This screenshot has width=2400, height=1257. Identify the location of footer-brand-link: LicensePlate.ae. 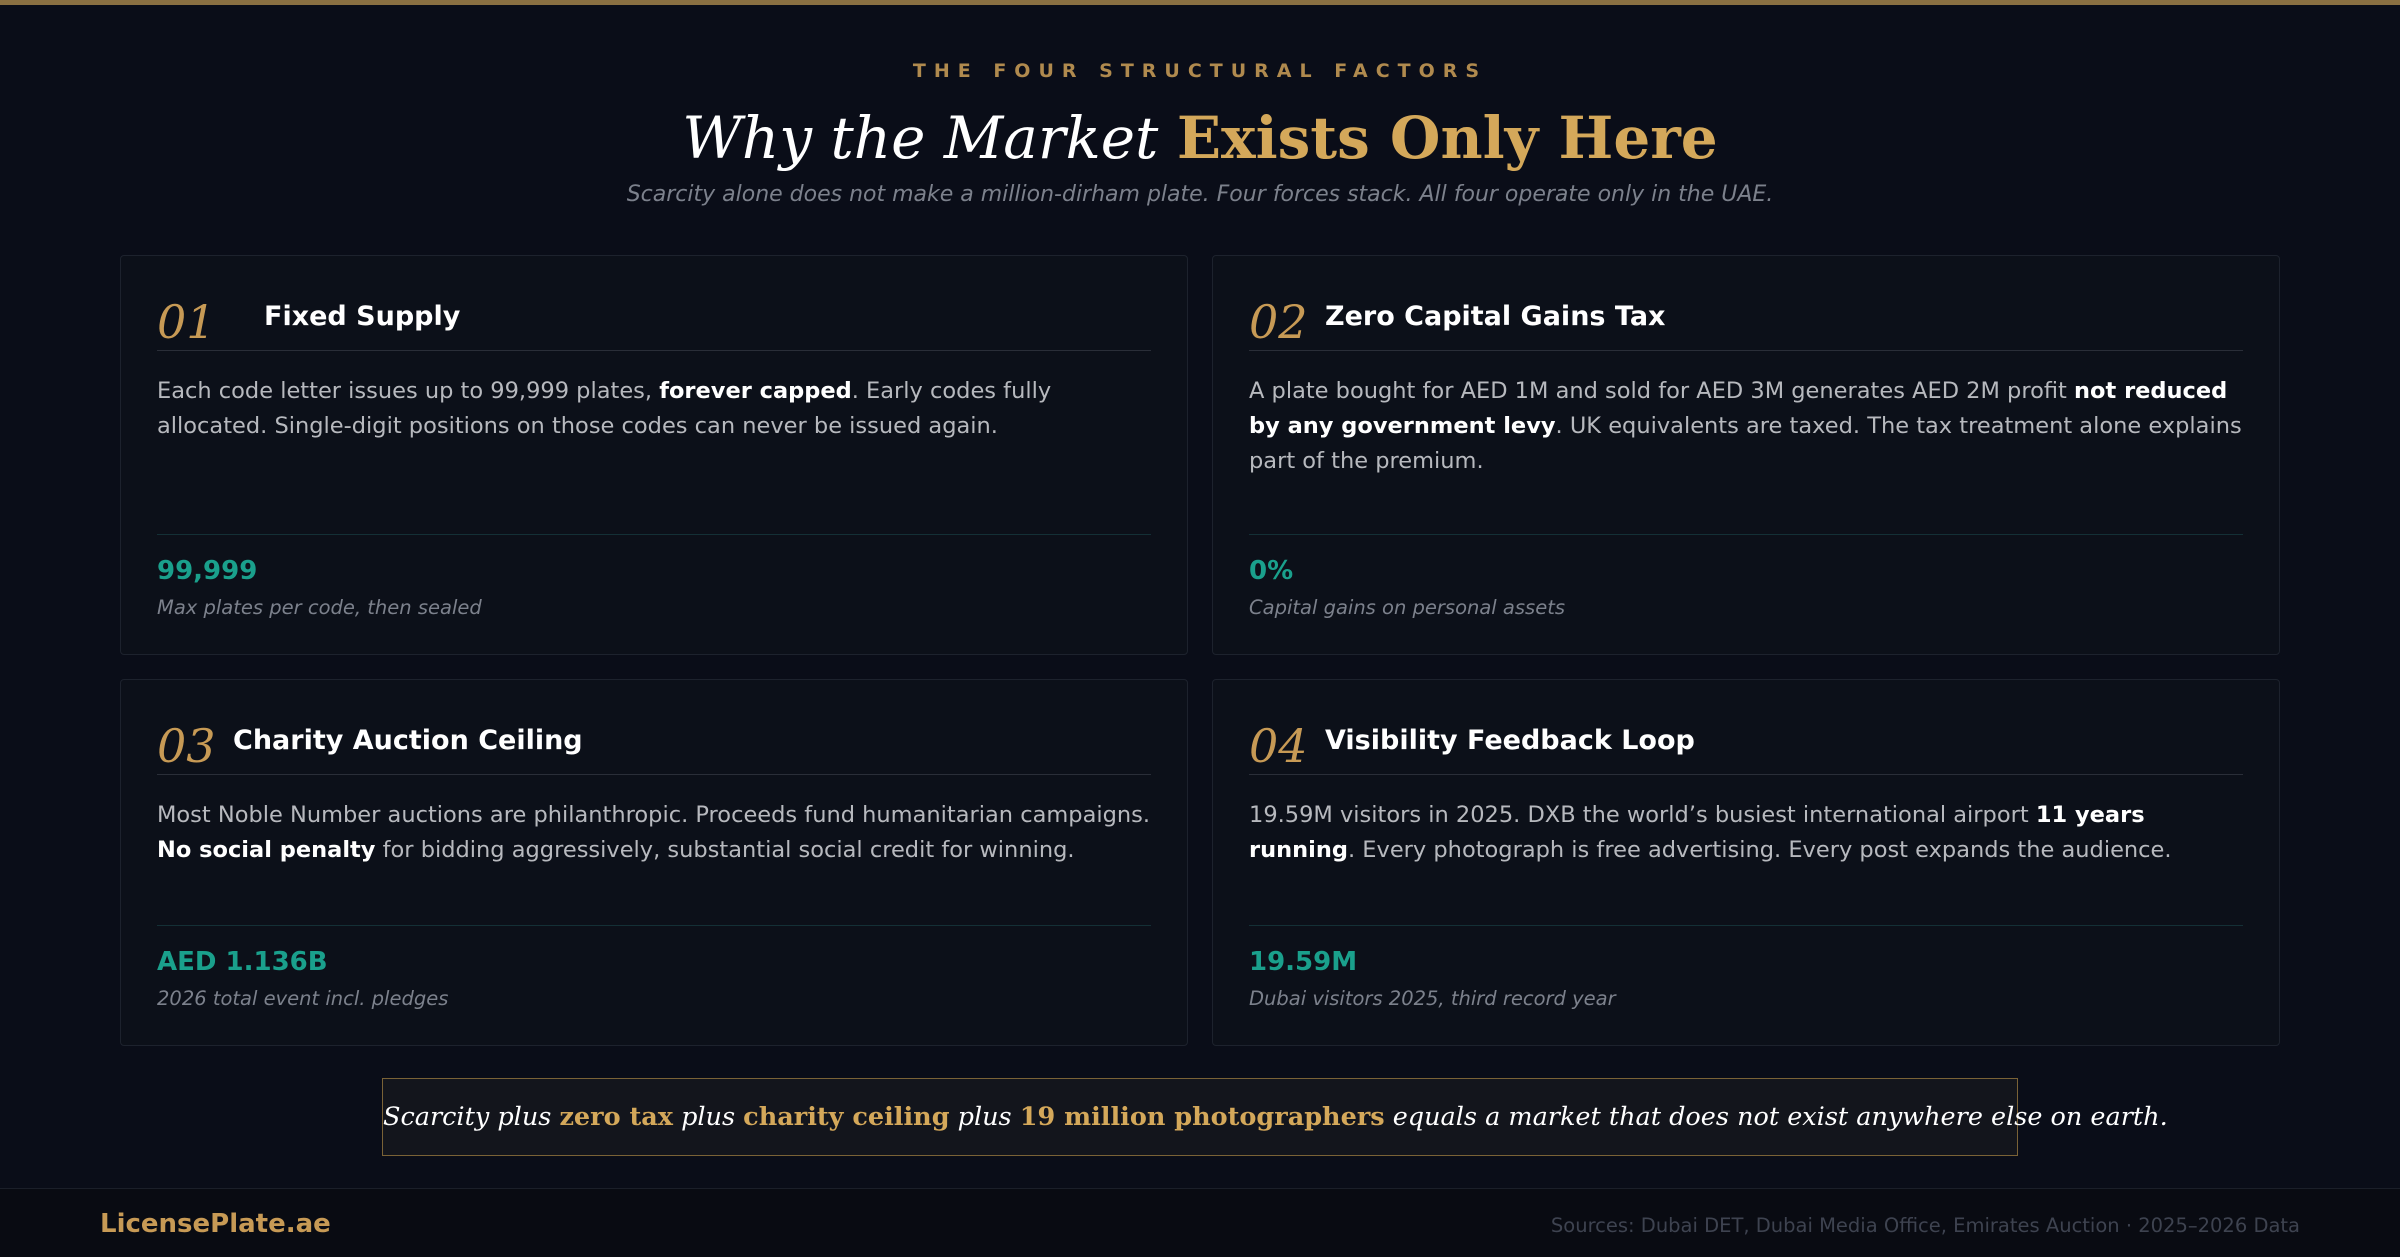
(215, 1224).